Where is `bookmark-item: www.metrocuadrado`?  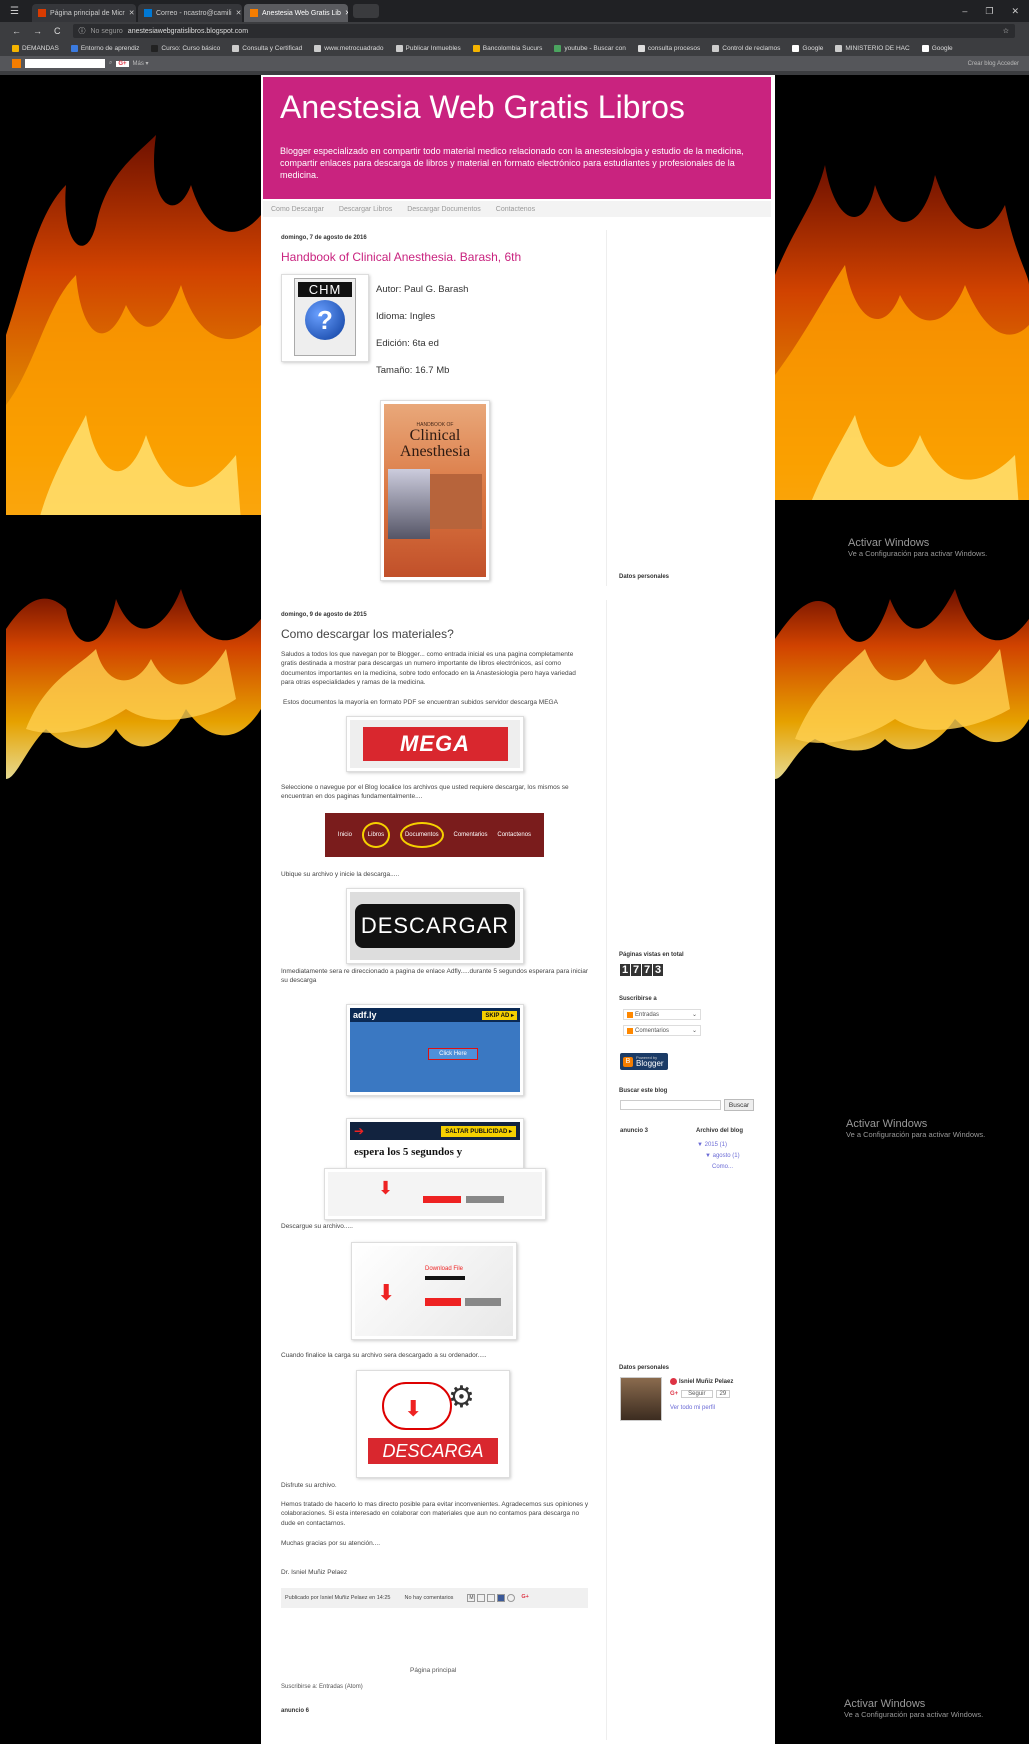
bookmark-item: www.metrocuadrado is located at coordinates (349, 48).